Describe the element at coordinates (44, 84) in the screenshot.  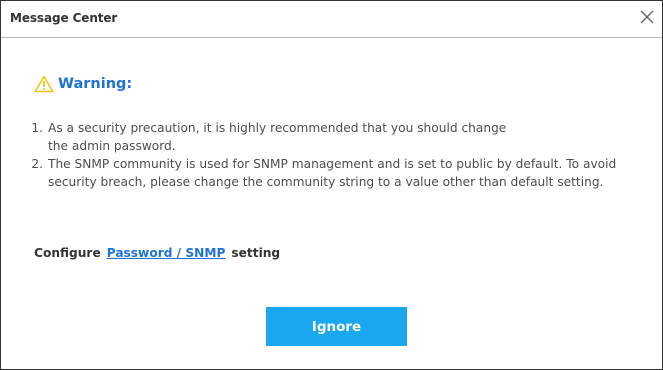
I see `warning-triangle-icon` at that location.